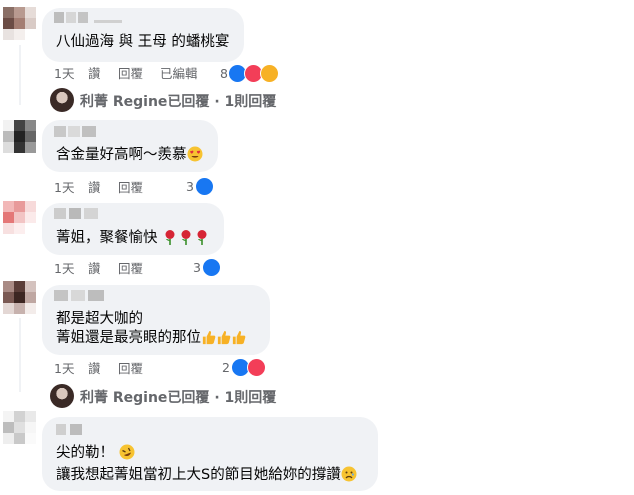 This screenshot has height=495, width=634. I want to click on comment-text: 都是超大咖的 菁姐還是最亮眼的那位, so click(151, 330).